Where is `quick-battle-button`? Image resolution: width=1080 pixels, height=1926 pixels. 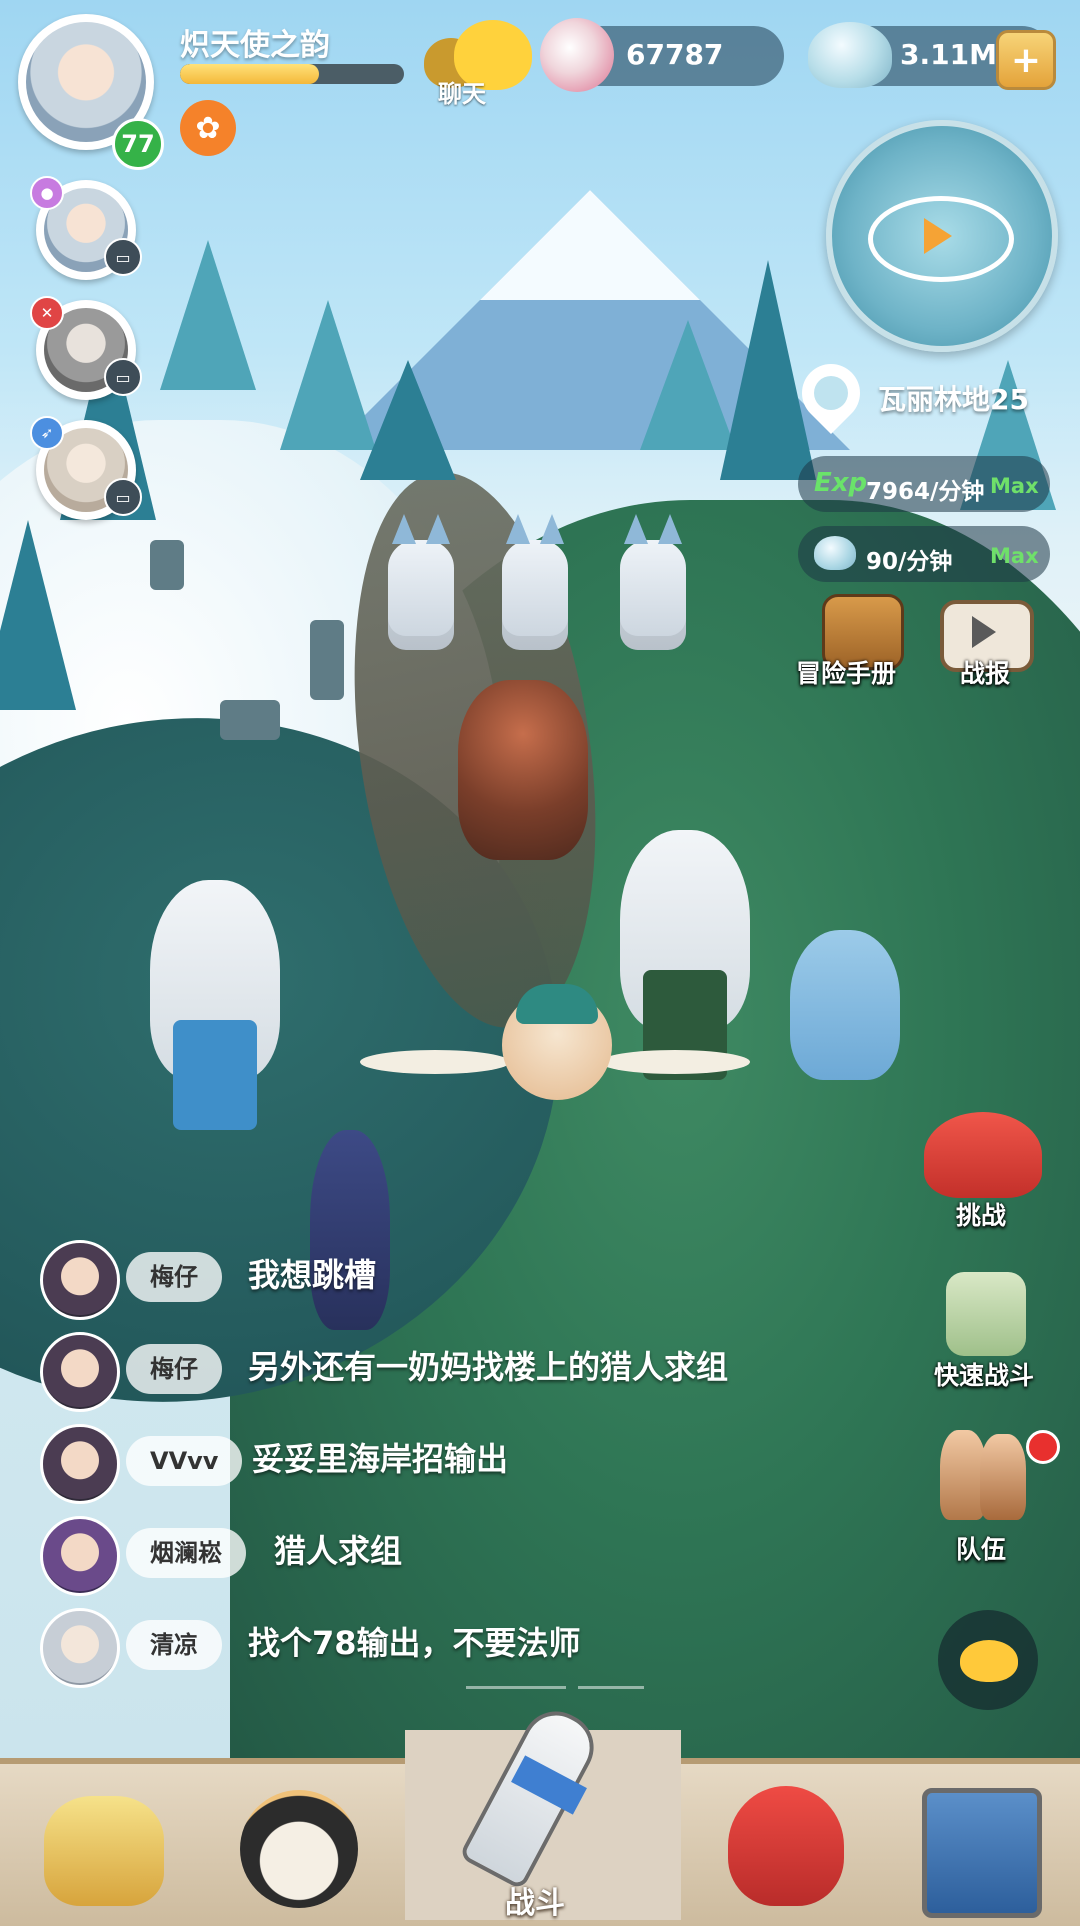 quick-battle-button is located at coordinates (986, 1316).